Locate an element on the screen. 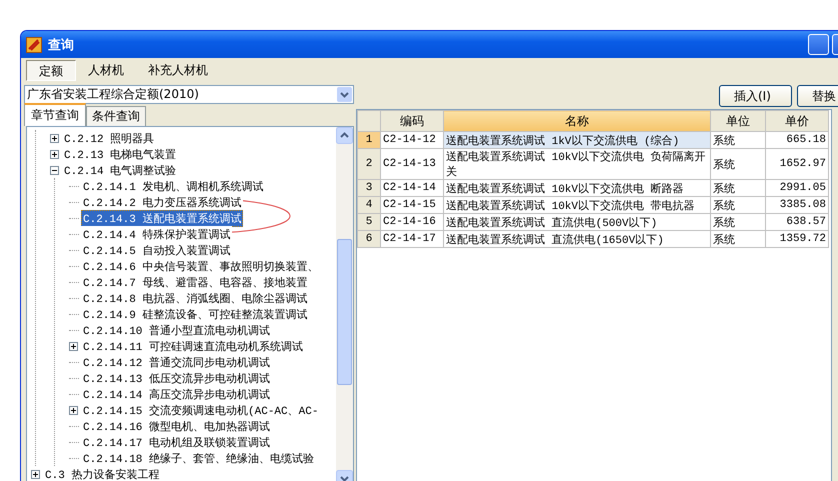 The image size is (838, 481). tab: 定额 is located at coordinates (51, 70).